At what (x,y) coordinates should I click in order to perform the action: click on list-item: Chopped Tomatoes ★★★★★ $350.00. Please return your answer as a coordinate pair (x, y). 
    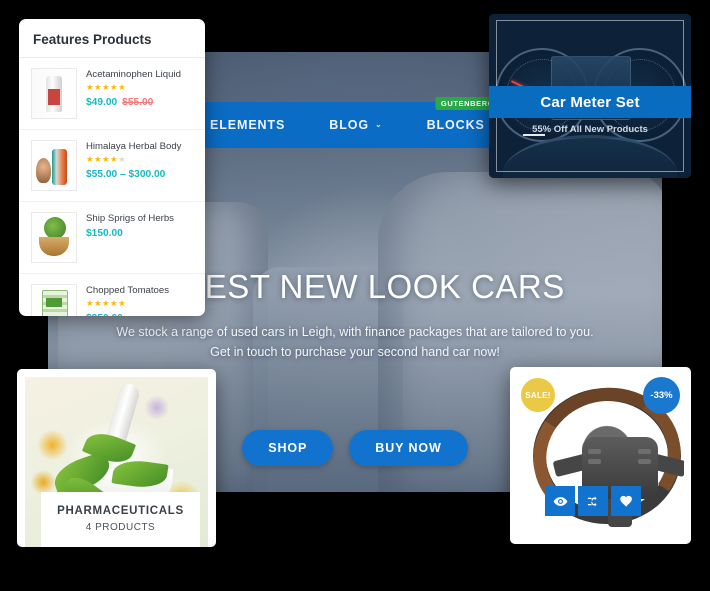
    Looking at the image, I should click on (112, 295).